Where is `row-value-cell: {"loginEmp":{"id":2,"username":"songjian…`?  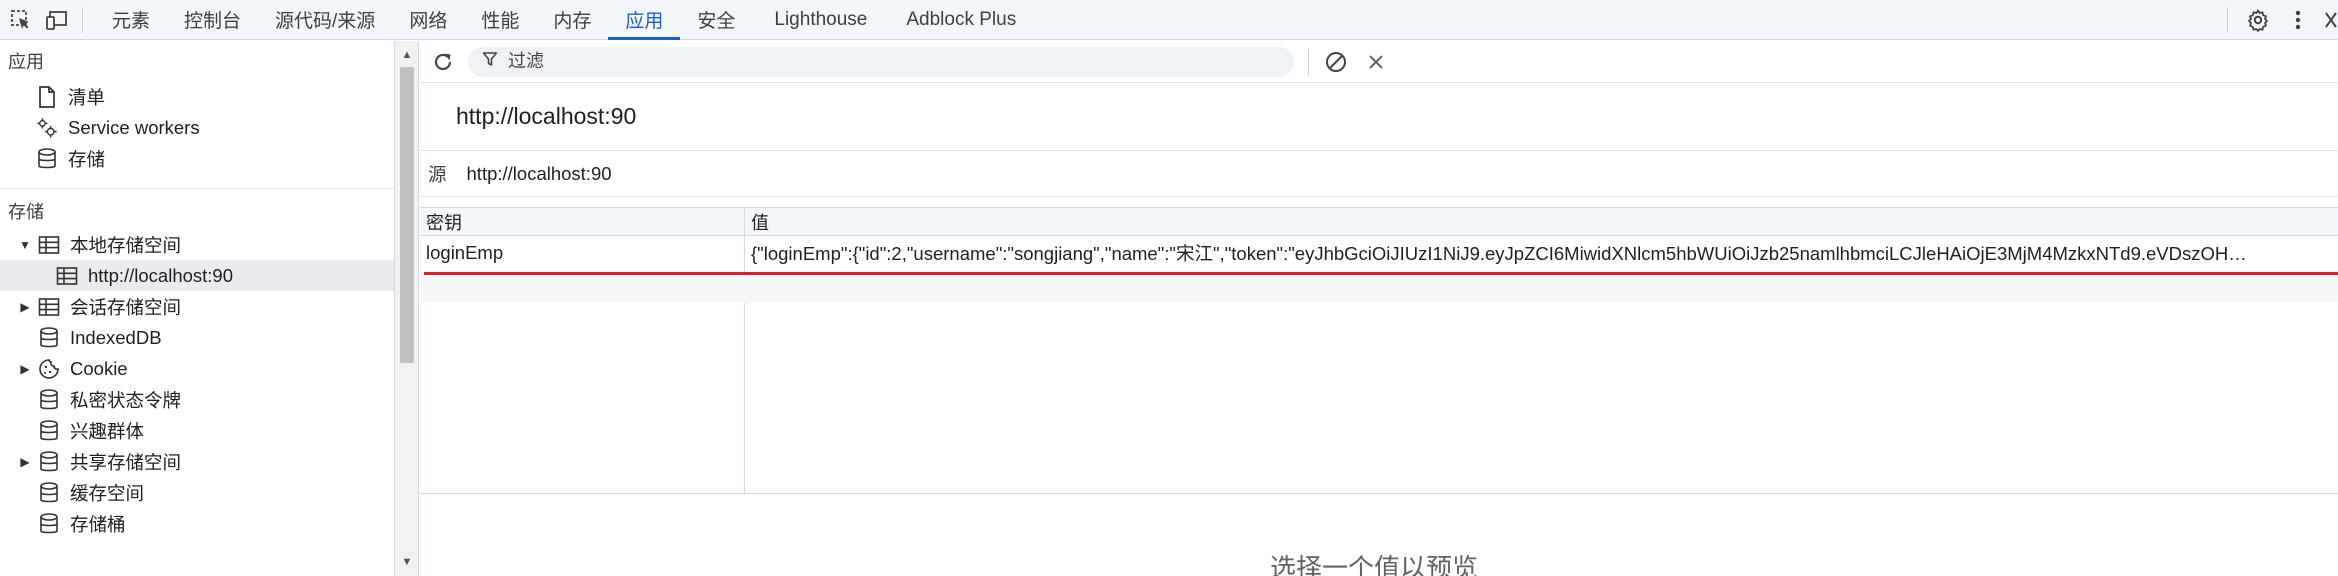
row-value-cell: {"loginEmp":{"id":2,"username":"songjian… is located at coordinates (1541, 252).